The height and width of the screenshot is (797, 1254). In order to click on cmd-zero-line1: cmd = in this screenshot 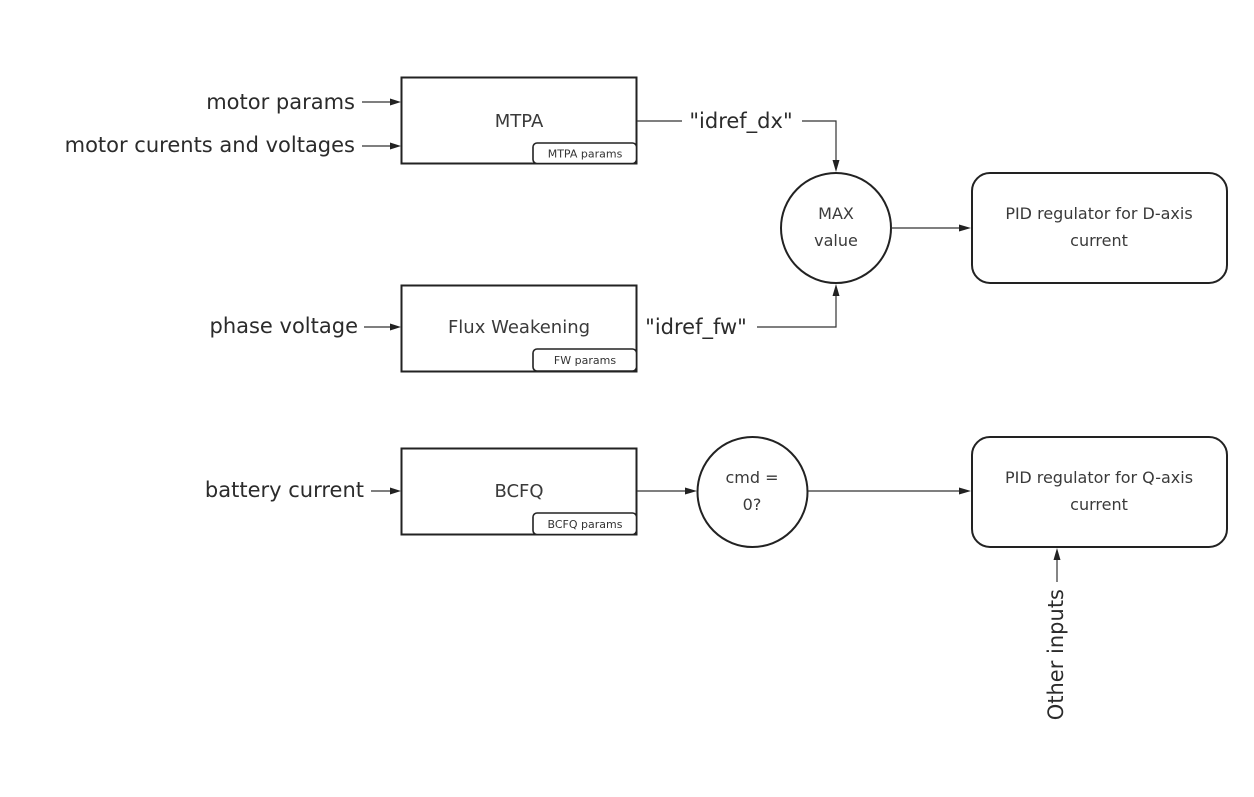, I will do `click(751, 477)`.